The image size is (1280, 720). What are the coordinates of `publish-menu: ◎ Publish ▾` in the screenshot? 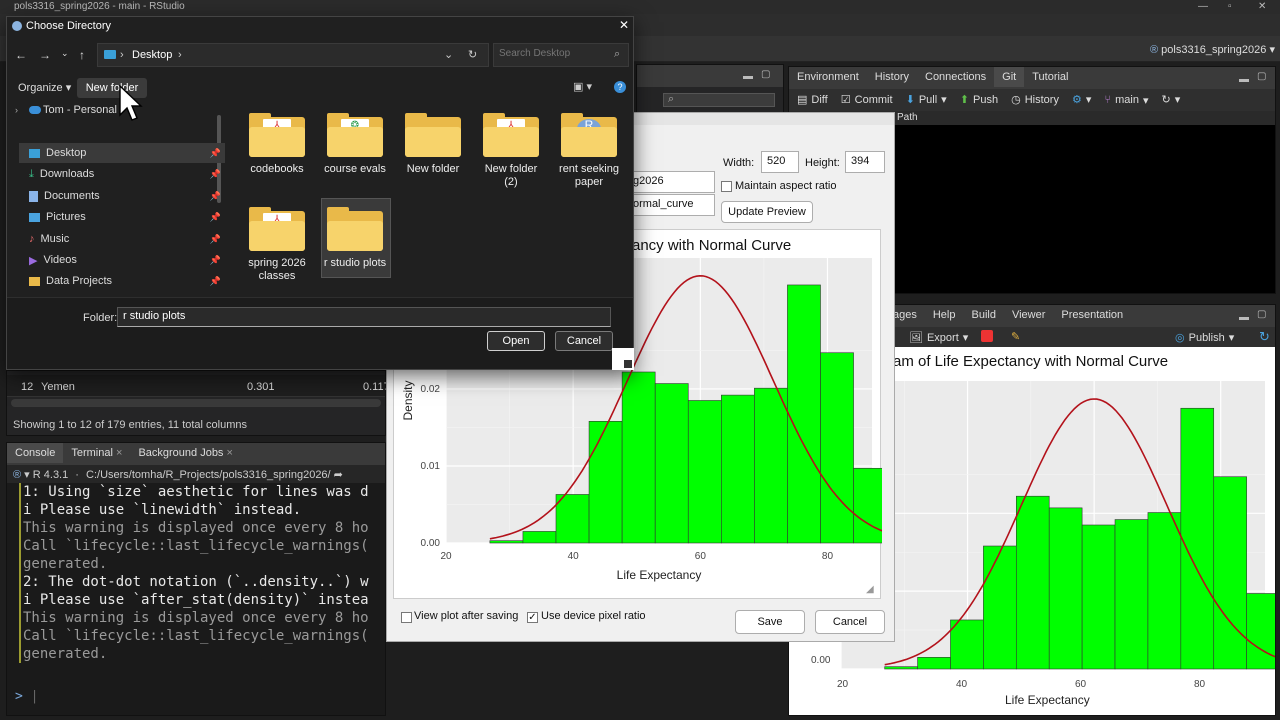 It's located at (1204, 338).